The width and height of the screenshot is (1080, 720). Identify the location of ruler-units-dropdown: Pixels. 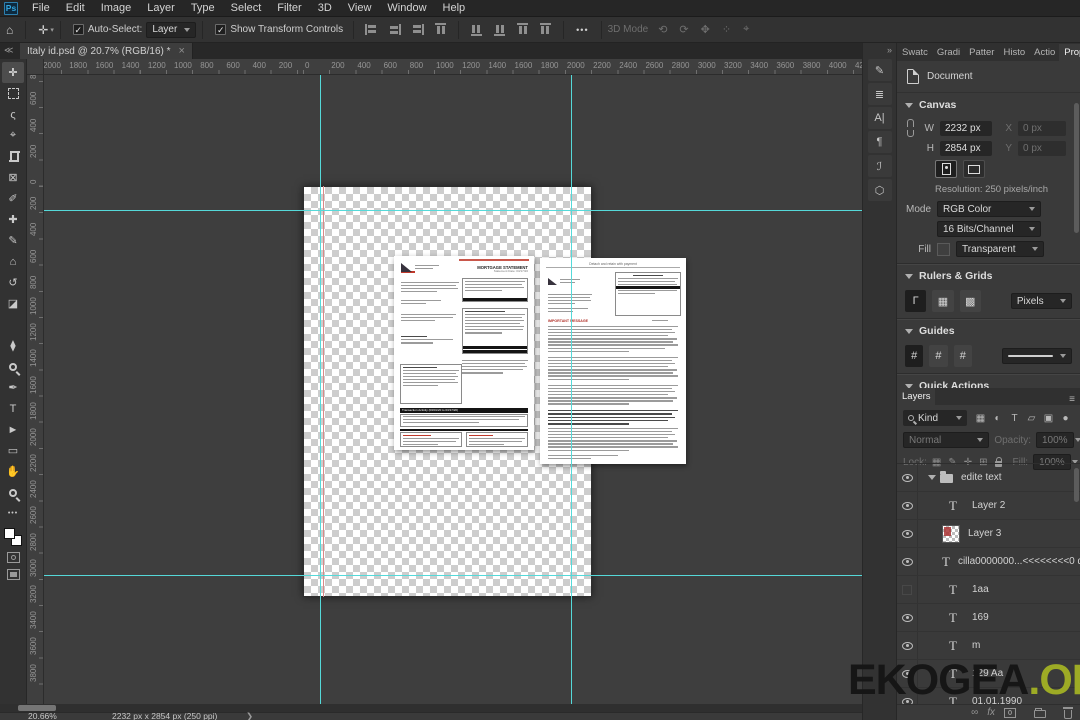
(1041, 301).